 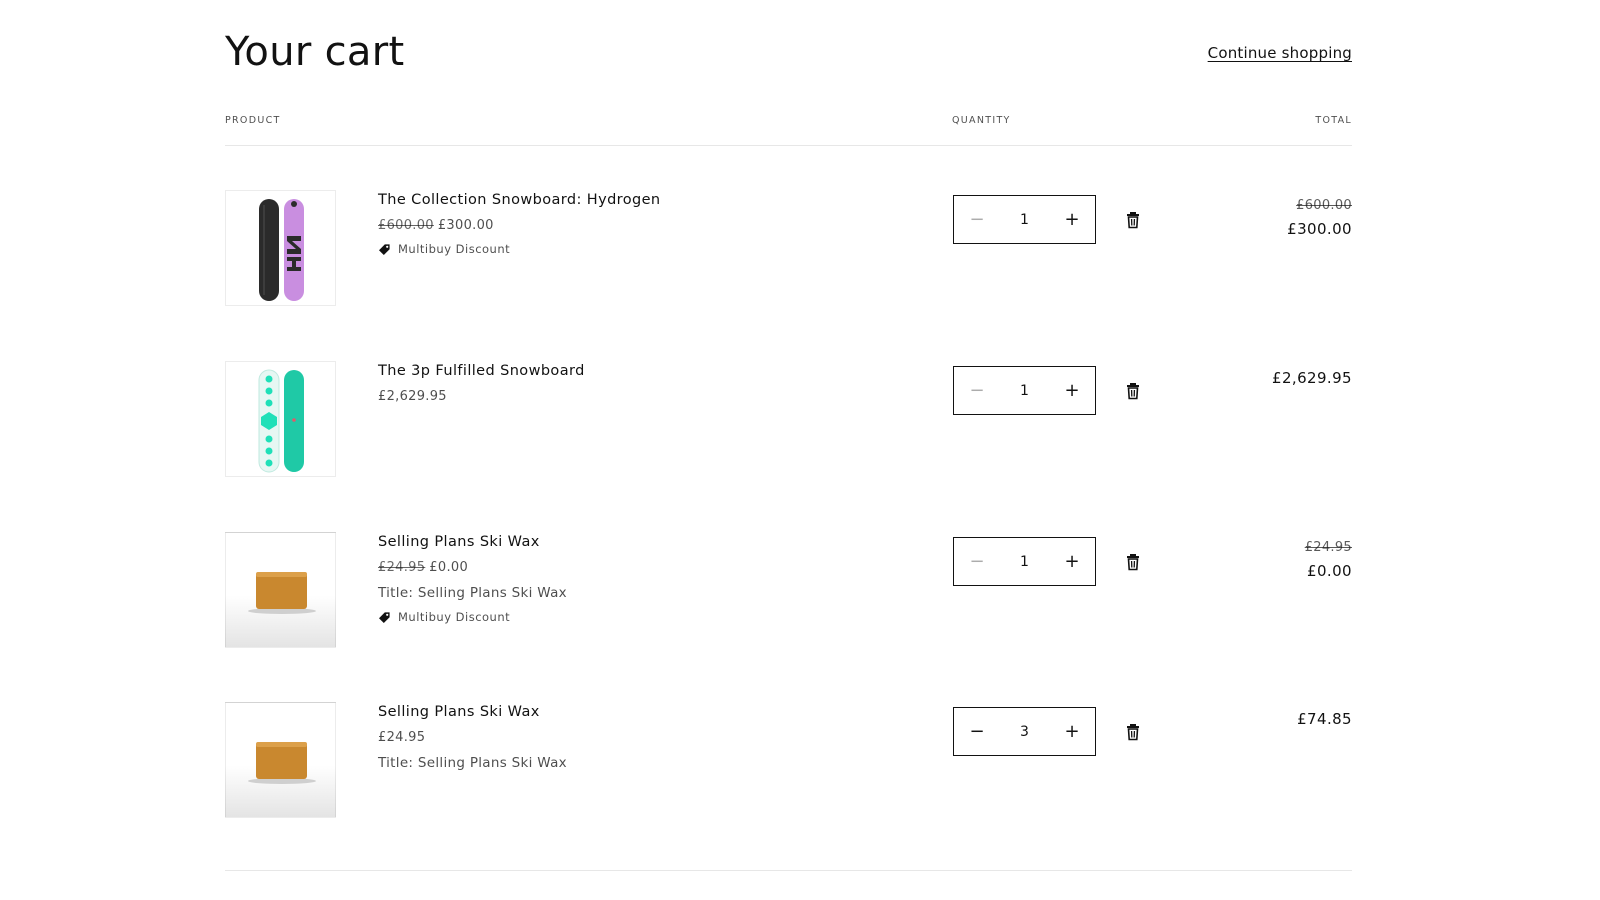 What do you see at coordinates (402, 737) in the screenshot?
I see `item-sale-price: £24.95` at bounding box center [402, 737].